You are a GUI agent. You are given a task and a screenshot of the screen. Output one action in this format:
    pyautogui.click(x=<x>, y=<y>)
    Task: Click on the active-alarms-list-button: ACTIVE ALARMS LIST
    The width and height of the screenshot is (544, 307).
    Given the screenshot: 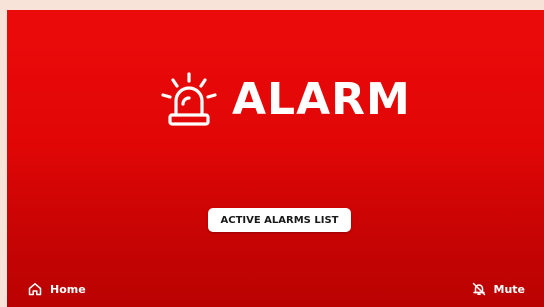 What is the action you would take?
    pyautogui.click(x=279, y=220)
    